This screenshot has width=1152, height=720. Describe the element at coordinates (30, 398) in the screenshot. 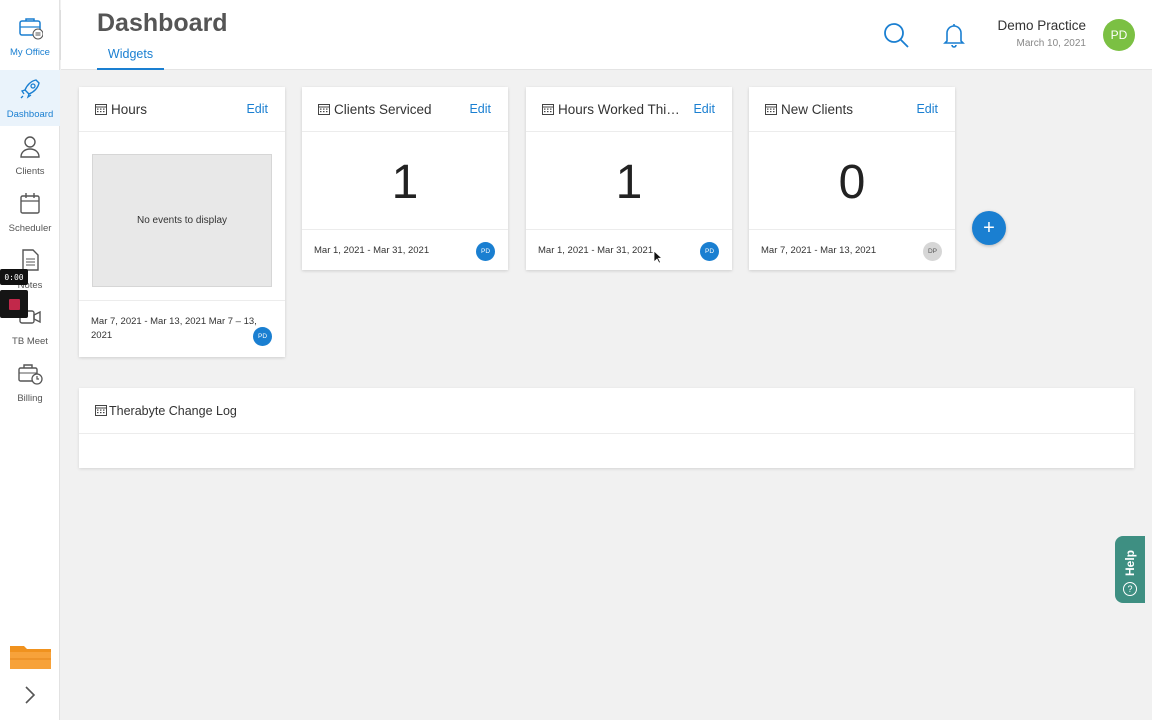

I see `sidebar-item-label: Billing` at that location.